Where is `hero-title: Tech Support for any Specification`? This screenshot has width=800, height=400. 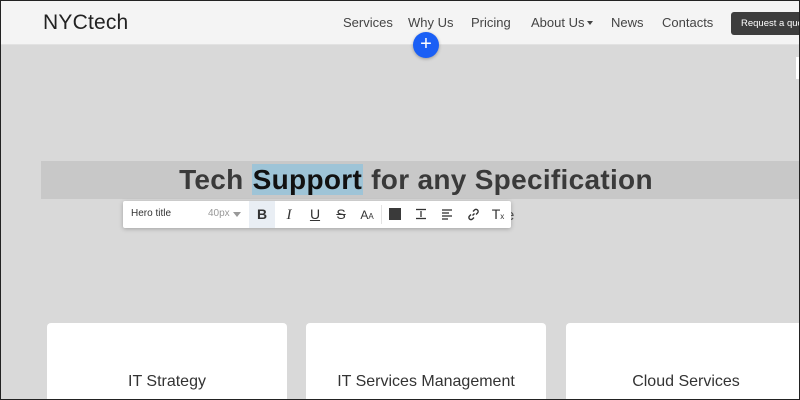
hero-title: Tech Support for any Specification is located at coordinates (416, 180).